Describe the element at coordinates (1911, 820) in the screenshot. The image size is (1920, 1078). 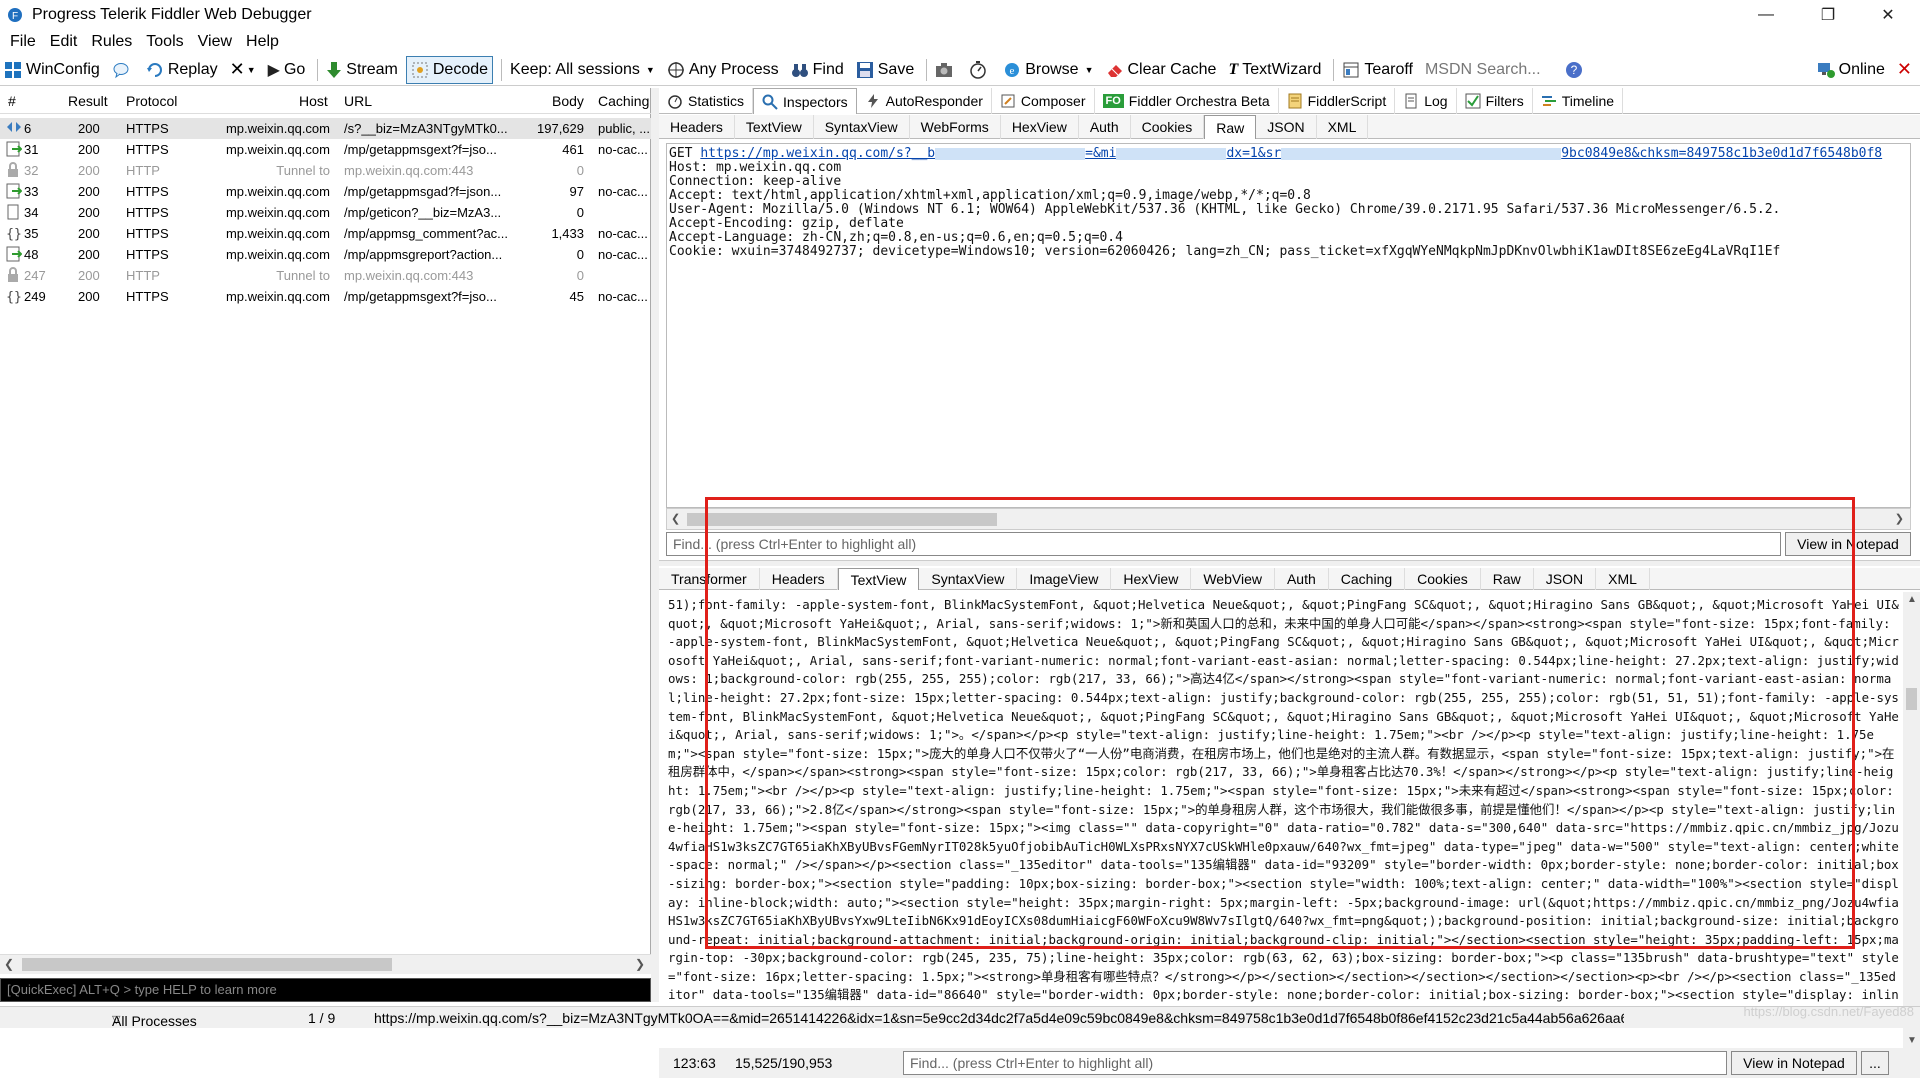
I see `response-vertical-scrollbar: ▲ ▼` at that location.